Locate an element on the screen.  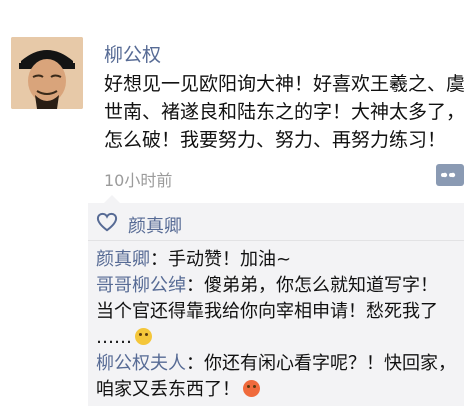
avatar-portrait is located at coordinates (47, 73).